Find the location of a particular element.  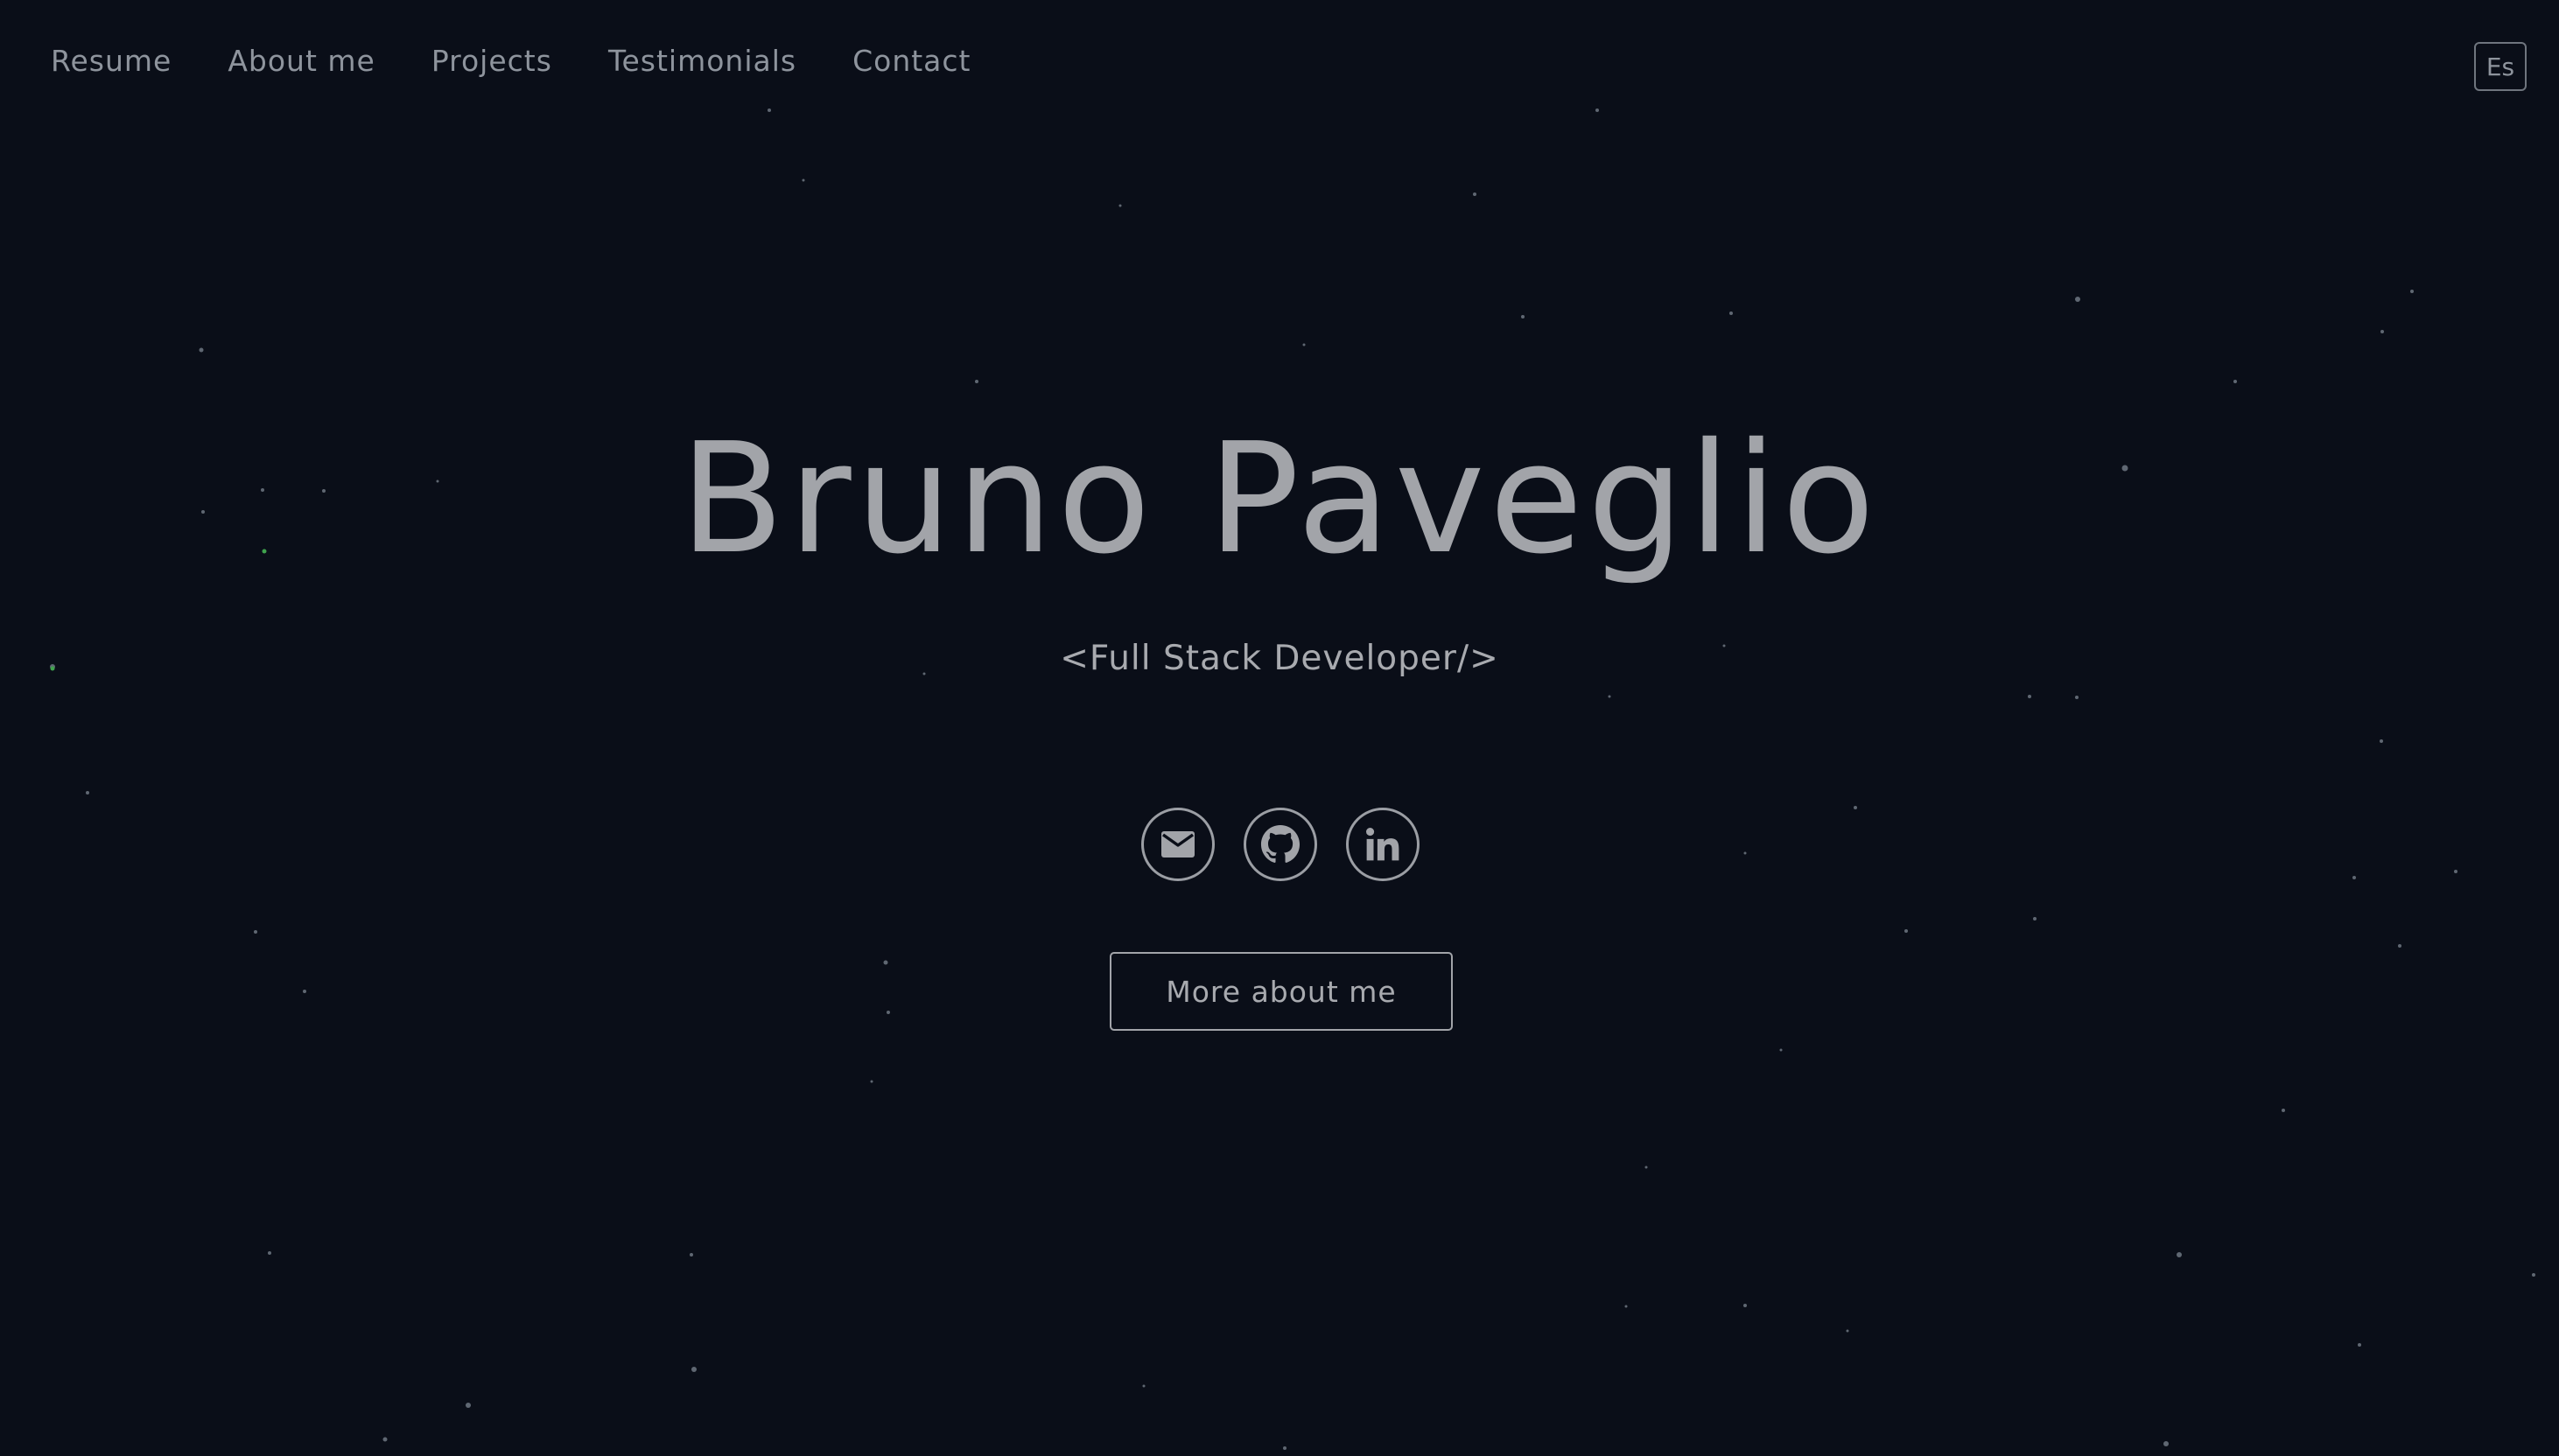

social-links is located at coordinates (1281, 844).